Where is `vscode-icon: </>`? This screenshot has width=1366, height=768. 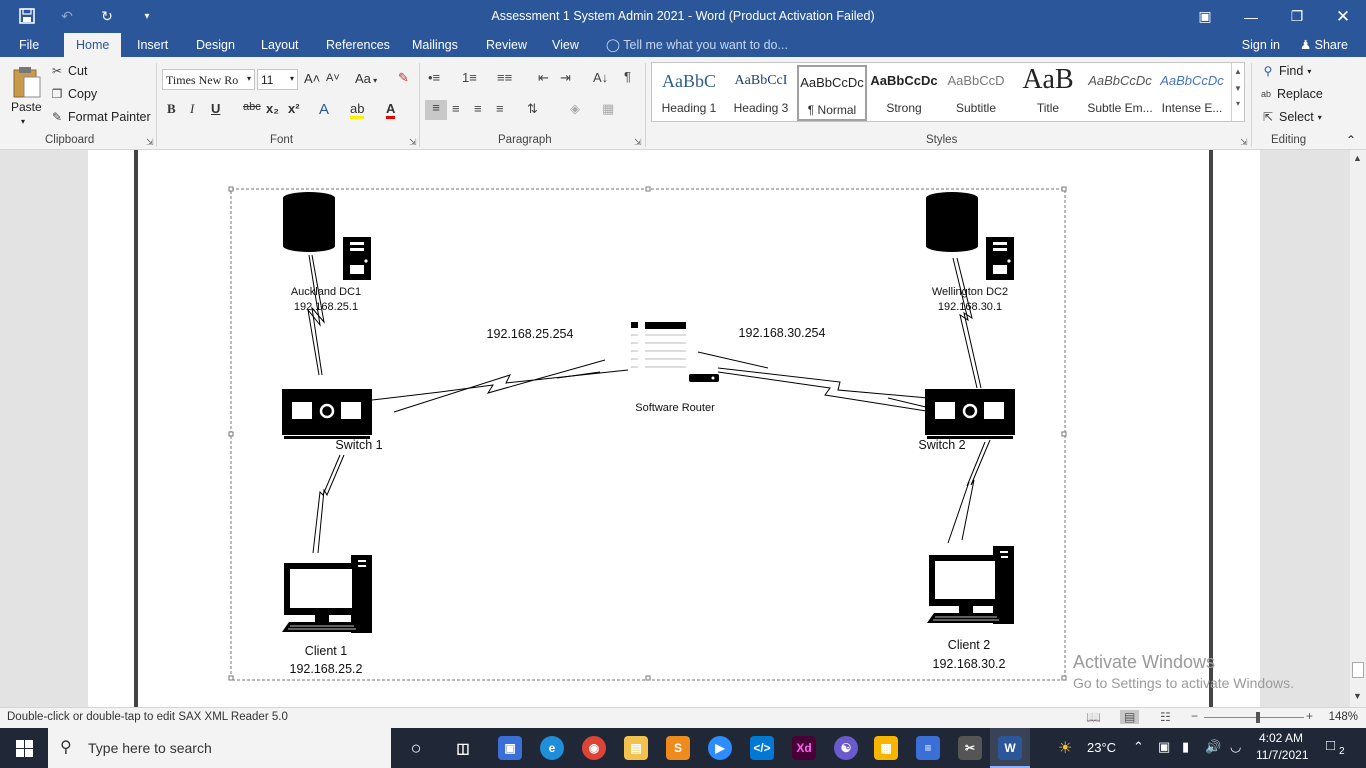
vscode-icon: </> is located at coordinates (762, 748).